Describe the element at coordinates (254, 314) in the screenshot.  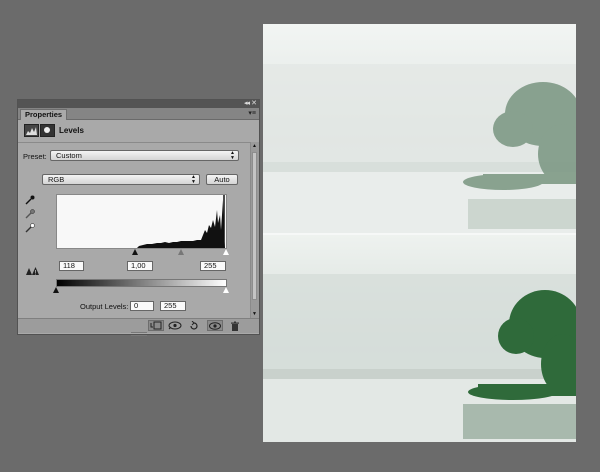
I see `scroll-down-icon: ▼` at that location.